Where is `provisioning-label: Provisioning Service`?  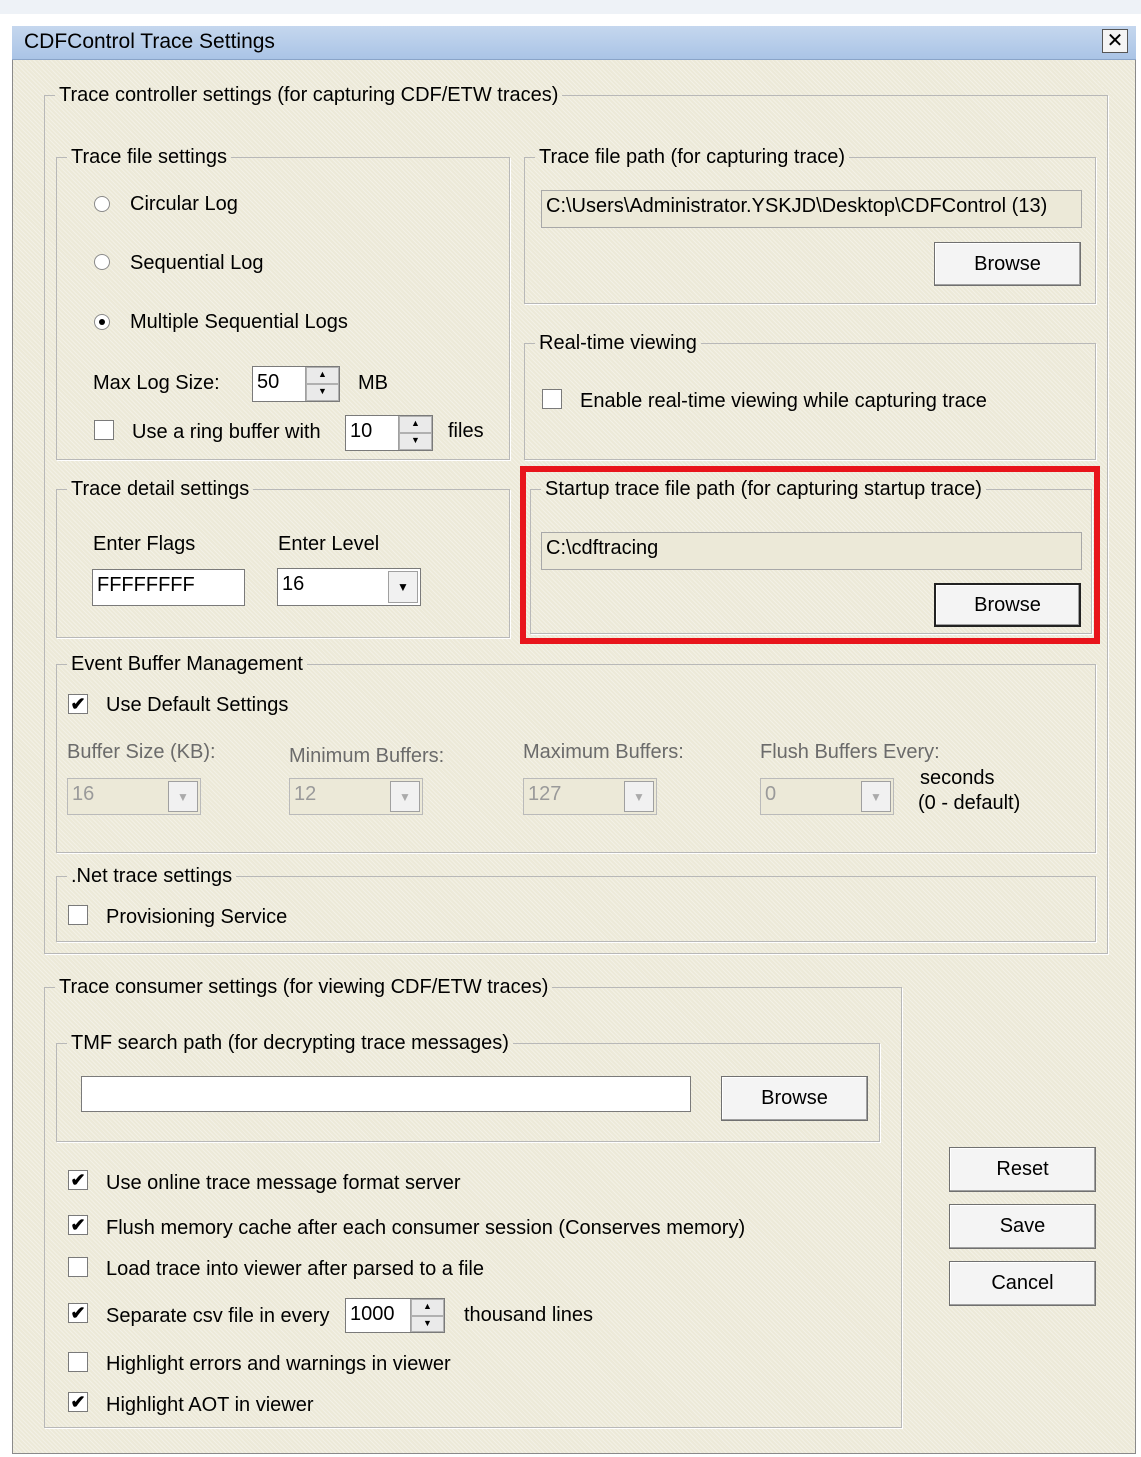
provisioning-label: Provisioning Service is located at coordinates (197, 917).